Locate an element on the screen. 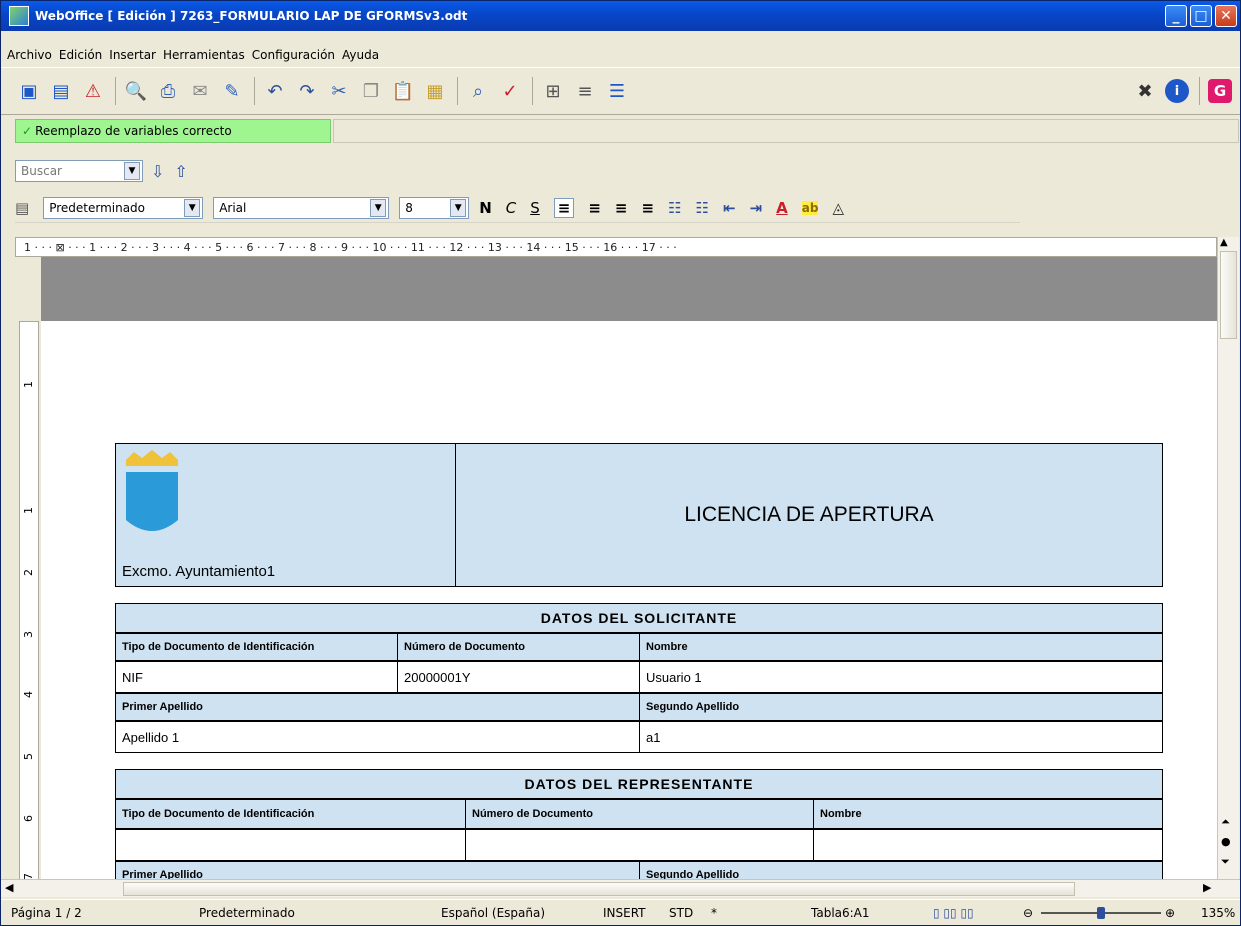 The width and height of the screenshot is (1241, 926). increase-indent-icon: ⇥ is located at coordinates (756, 208).